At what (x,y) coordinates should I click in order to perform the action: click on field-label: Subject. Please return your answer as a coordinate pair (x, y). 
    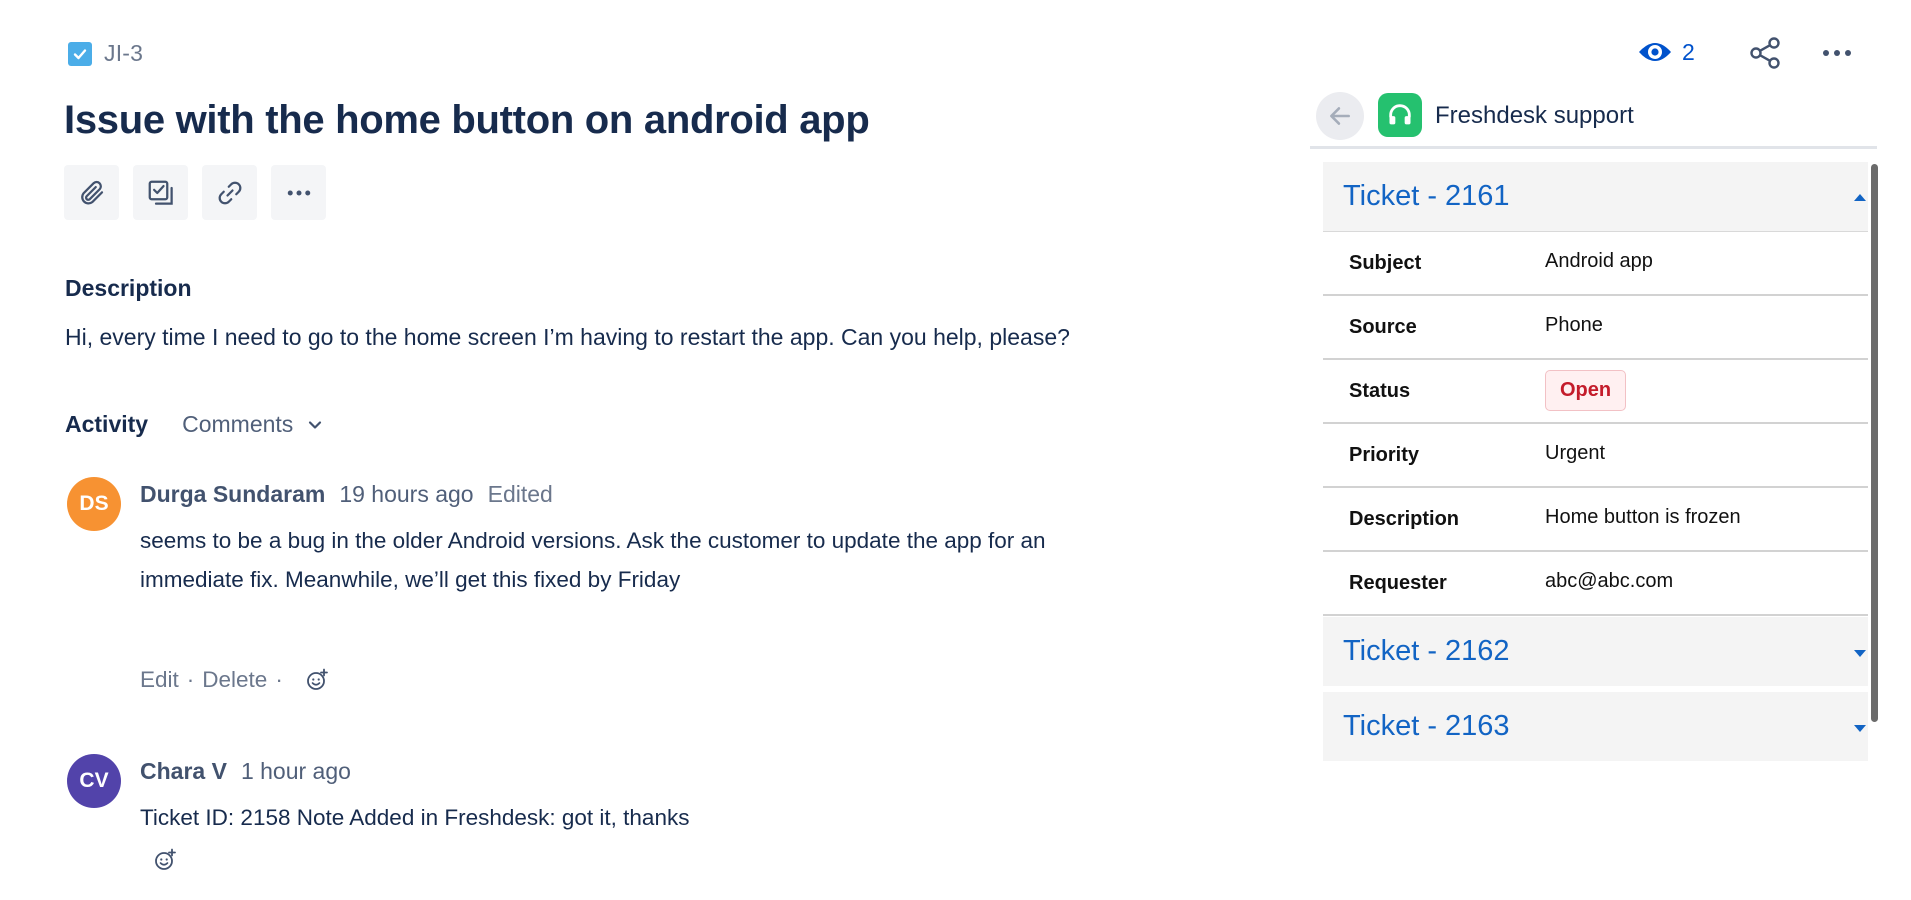
    Looking at the image, I should click on (1385, 263).